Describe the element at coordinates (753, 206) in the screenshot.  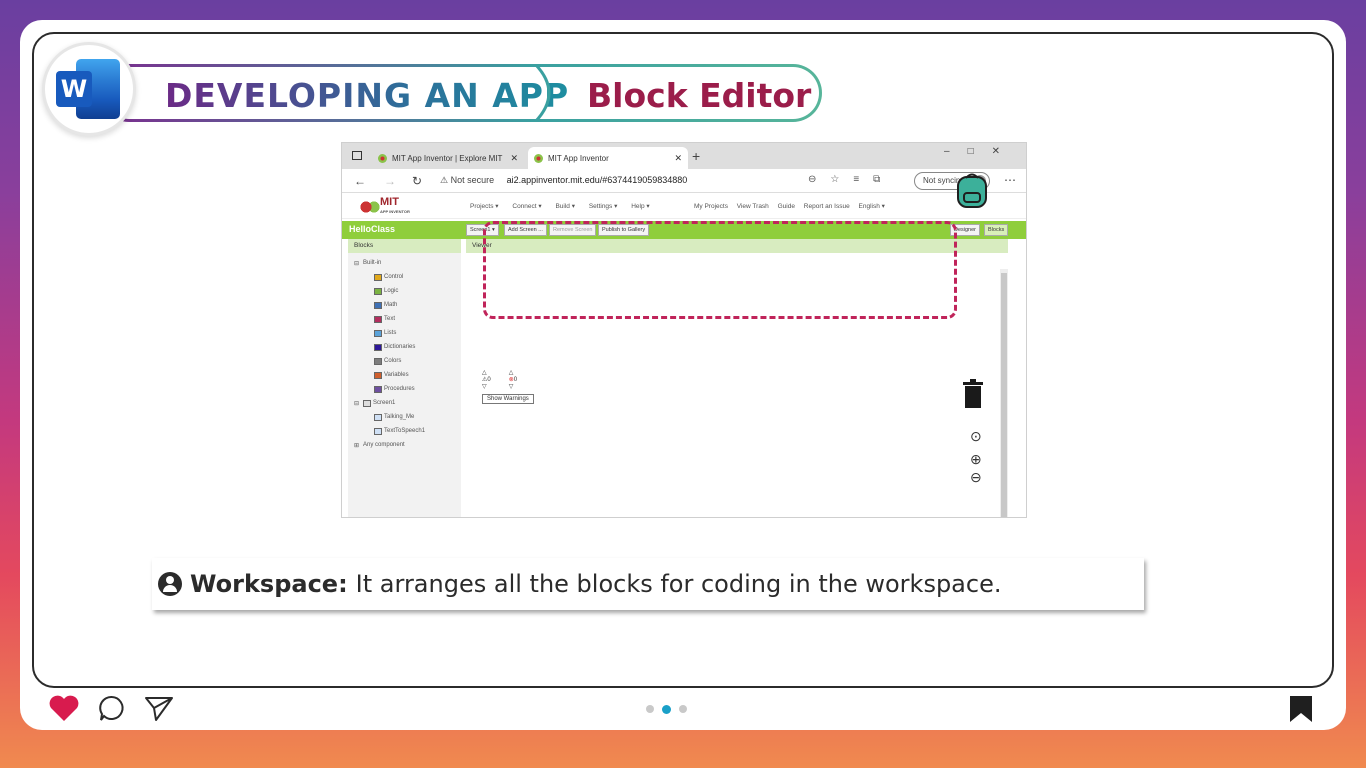
I see `menu-view-trash: View Trash` at that location.